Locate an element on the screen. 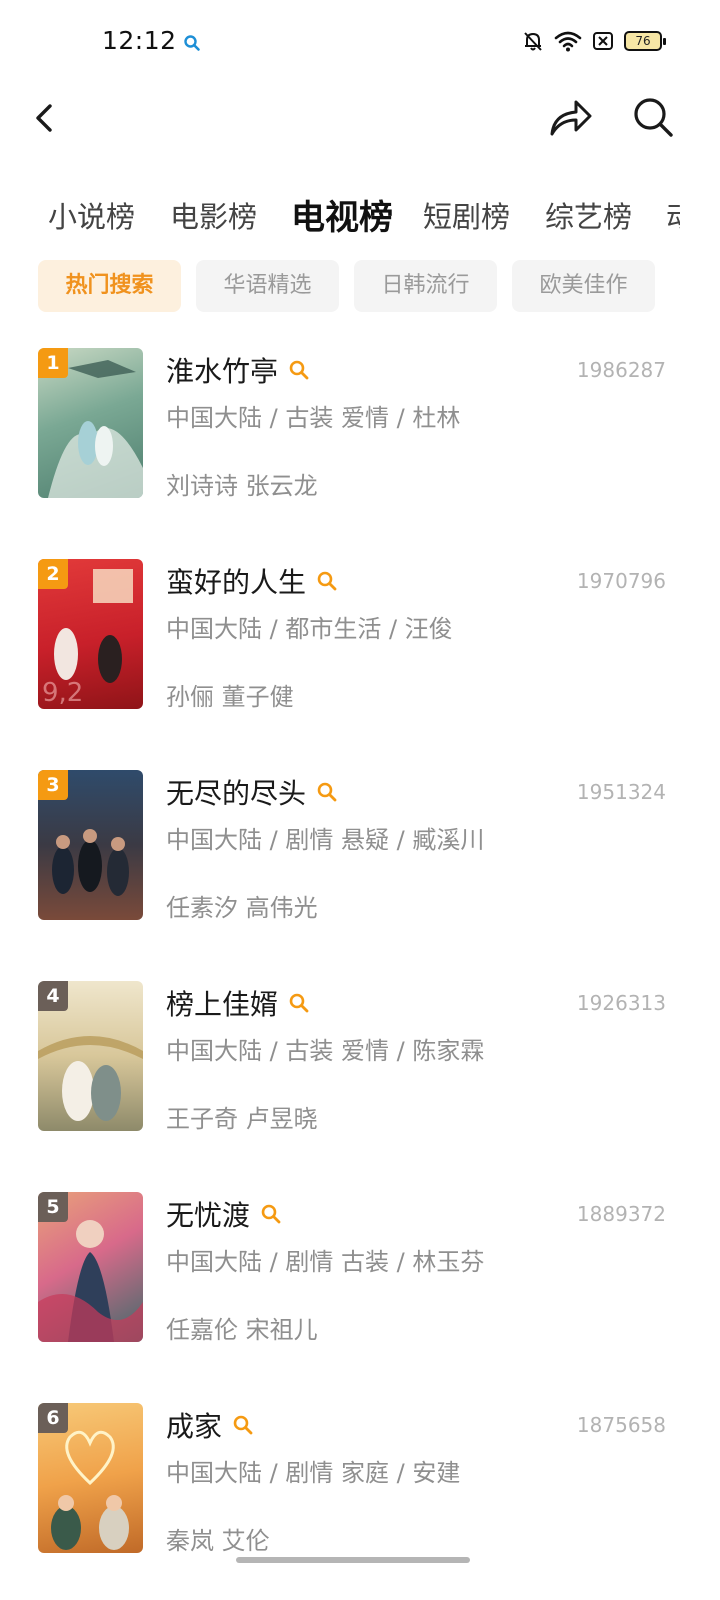  item-meta: 中国大陆 / 剧情 古装 / 林玉芬 is located at coordinates (325, 1262).